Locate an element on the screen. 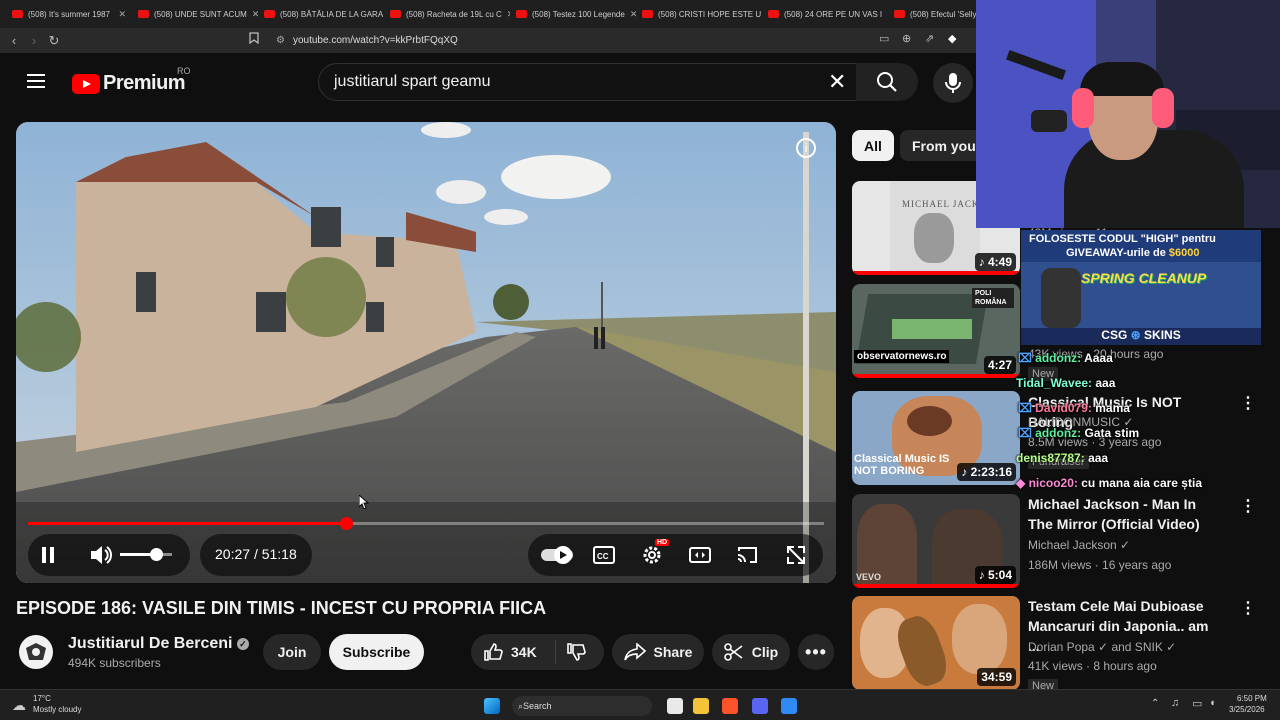 The width and height of the screenshot is (1280, 720). settings-button: HD is located at coordinates (654, 553).